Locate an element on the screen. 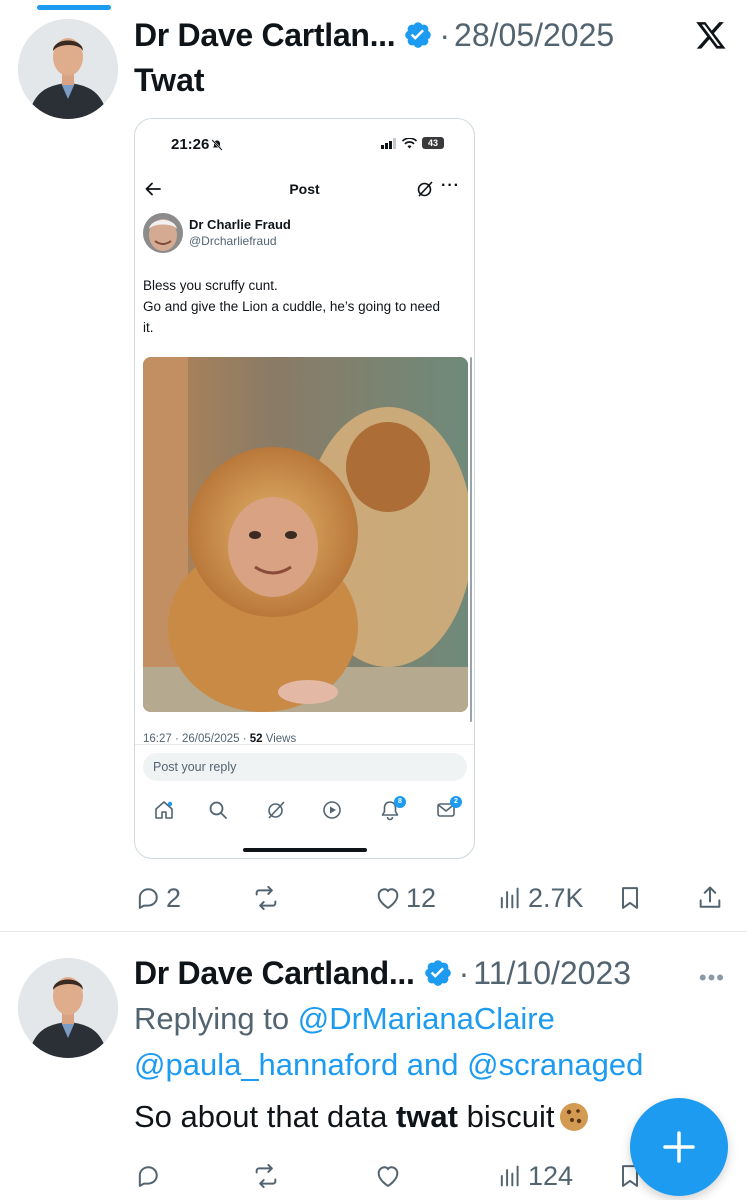  mention-link: @DrMarianaClaire is located at coordinates (426, 1018).